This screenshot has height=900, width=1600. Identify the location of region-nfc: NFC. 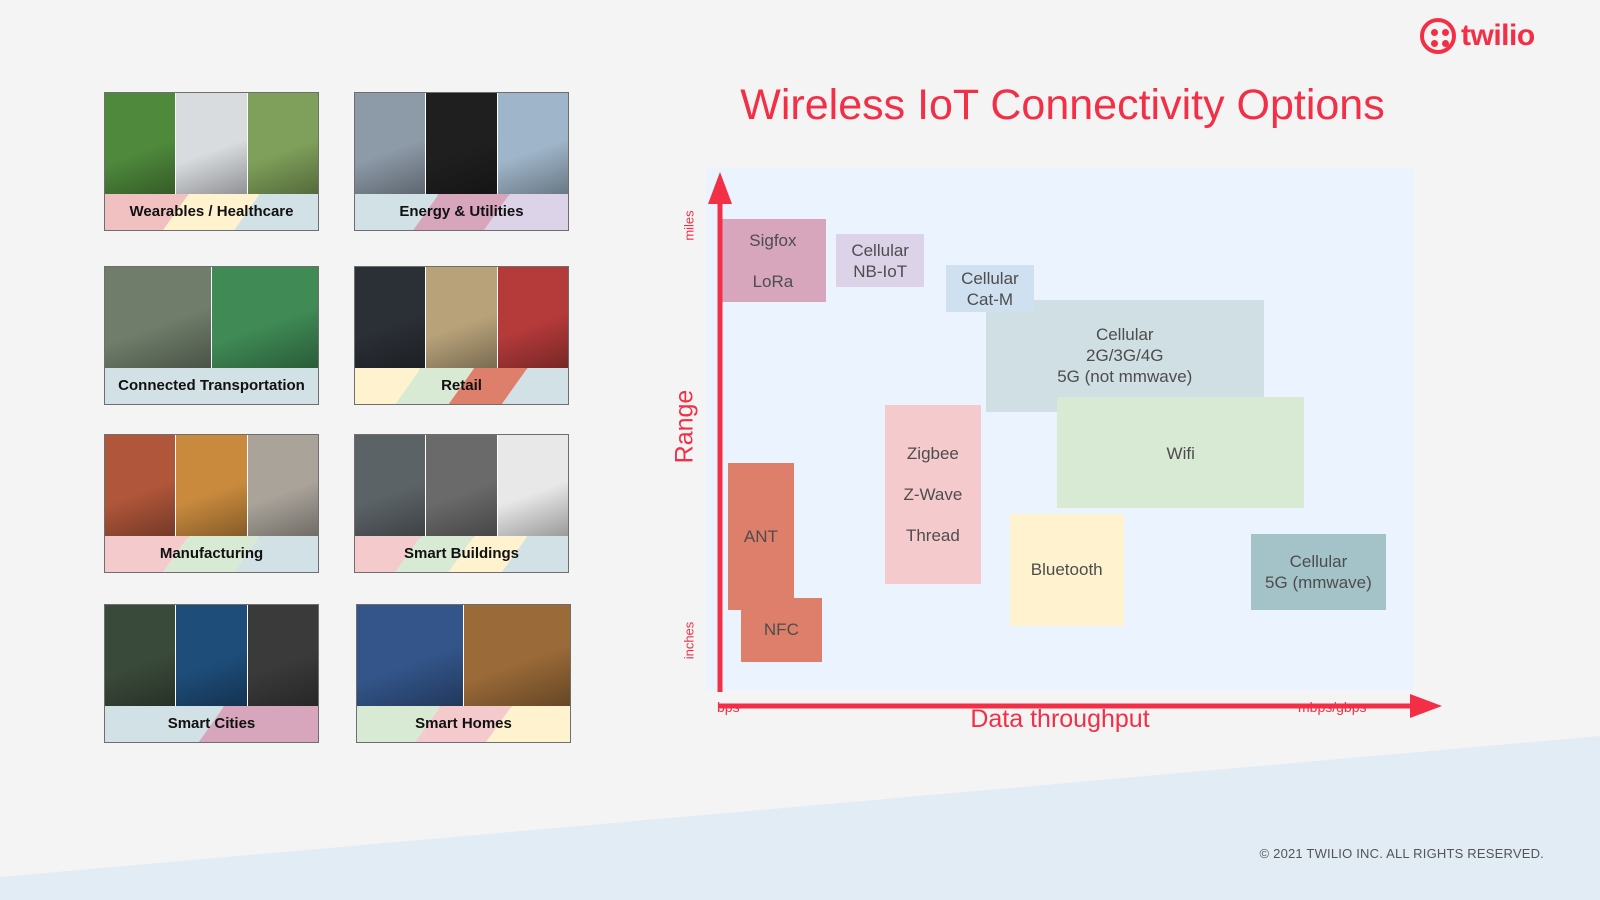
(781, 629).